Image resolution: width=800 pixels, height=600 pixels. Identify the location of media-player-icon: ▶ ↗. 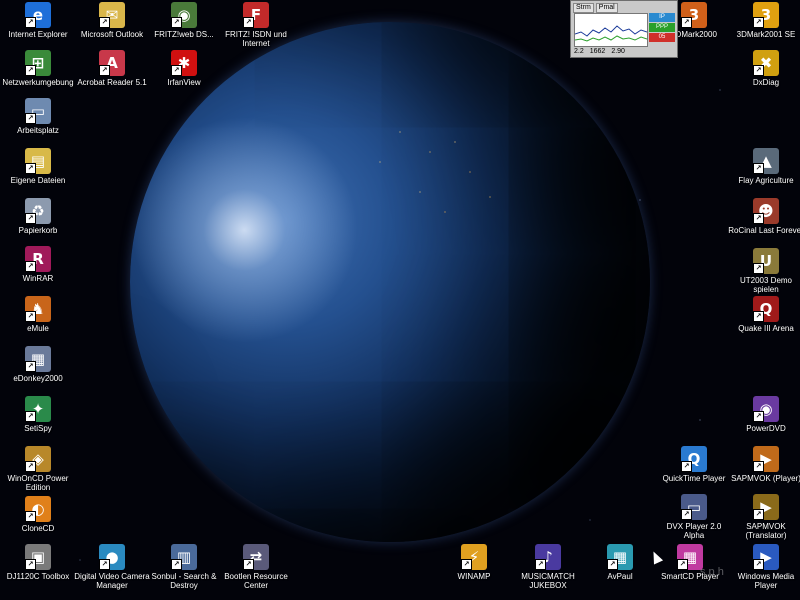
(766, 557).